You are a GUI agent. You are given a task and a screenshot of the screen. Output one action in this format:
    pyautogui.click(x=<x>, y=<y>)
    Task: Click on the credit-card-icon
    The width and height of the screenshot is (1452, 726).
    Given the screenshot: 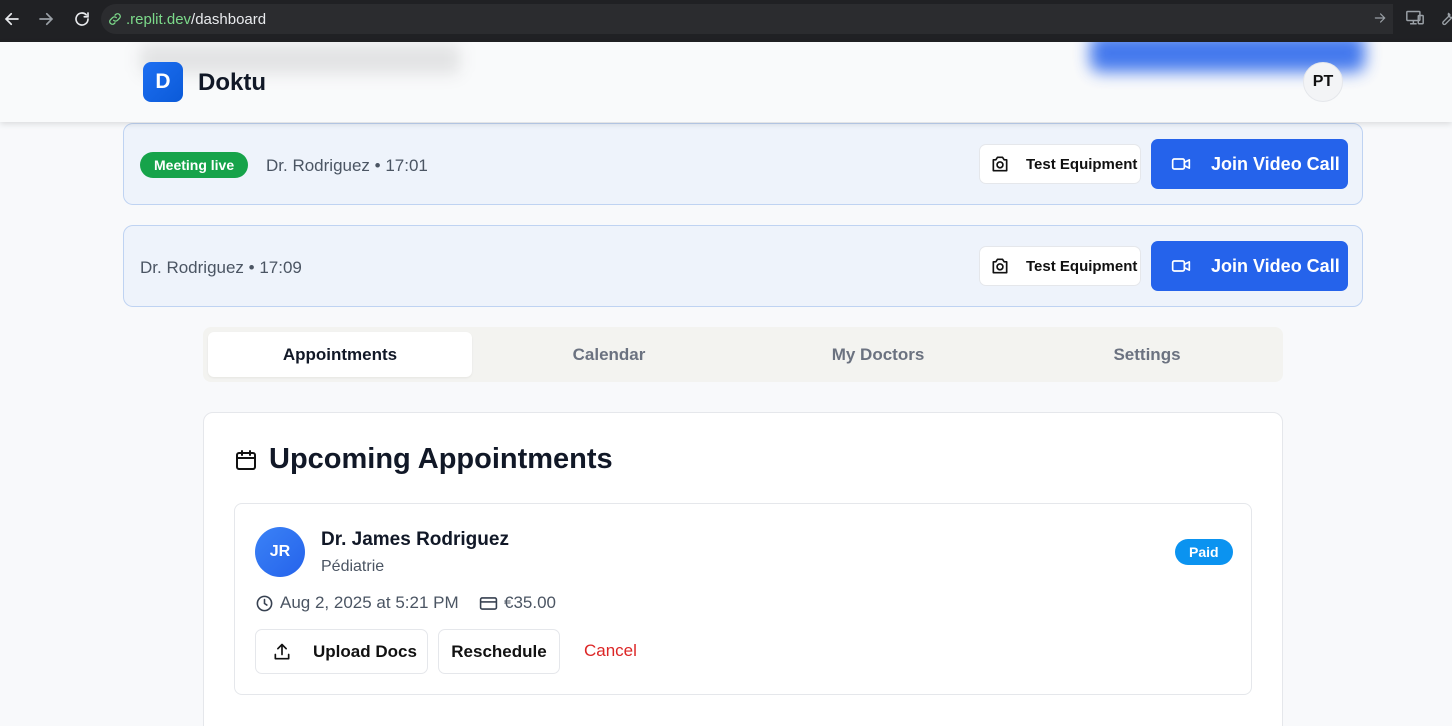 What is the action you would take?
    pyautogui.click(x=491, y=603)
    